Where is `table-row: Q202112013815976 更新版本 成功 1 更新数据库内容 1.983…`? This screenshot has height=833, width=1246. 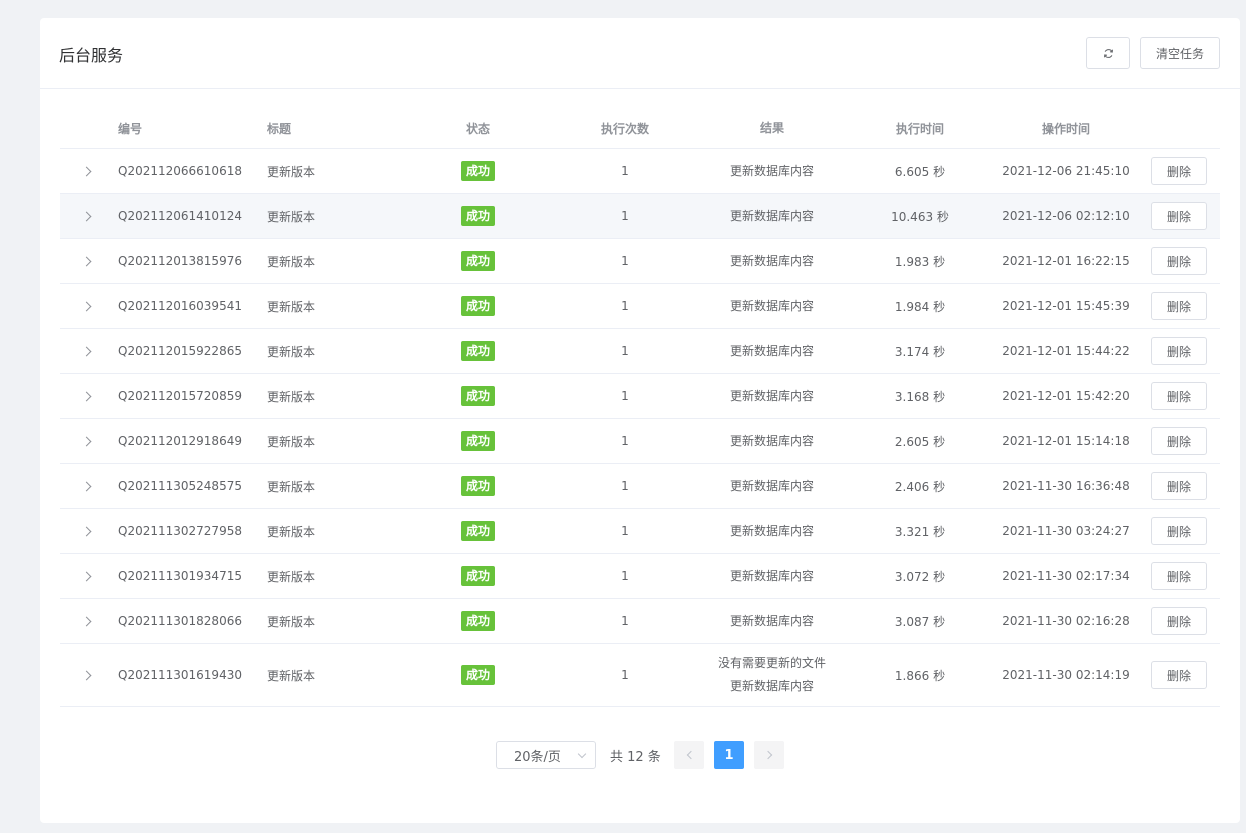
table-row: Q202112013815976 更新版本 成功 1 更新数据库内容 1.983… is located at coordinates (640, 261).